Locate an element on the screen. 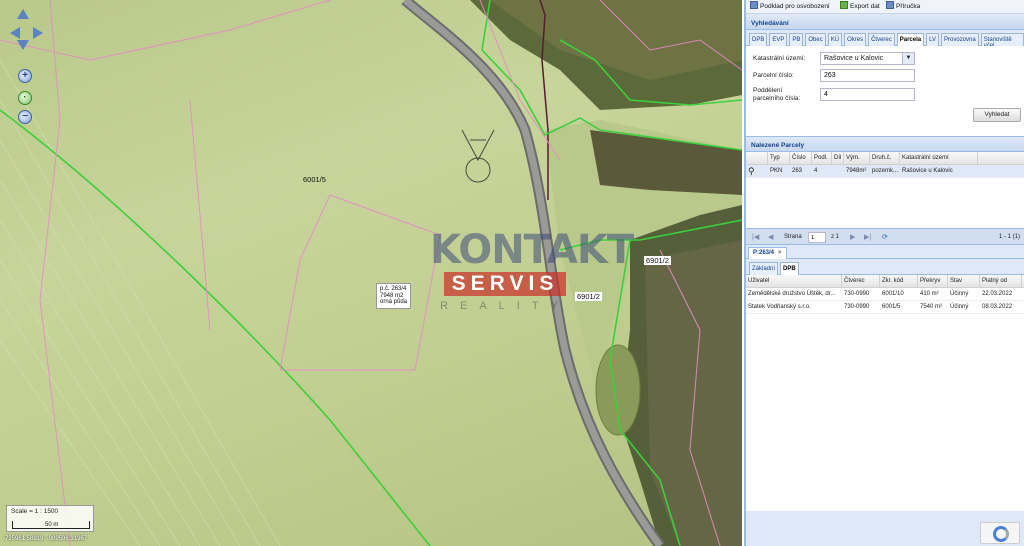 This screenshot has height=546, width=1024. export-button: Export dat is located at coordinates (860, 5).